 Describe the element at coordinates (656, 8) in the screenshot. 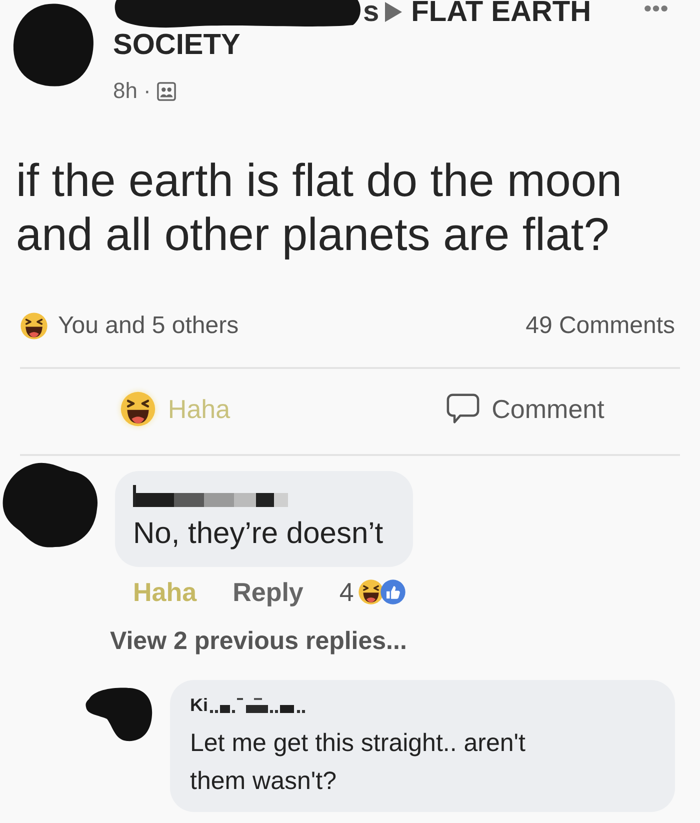

I see `more-icon` at that location.